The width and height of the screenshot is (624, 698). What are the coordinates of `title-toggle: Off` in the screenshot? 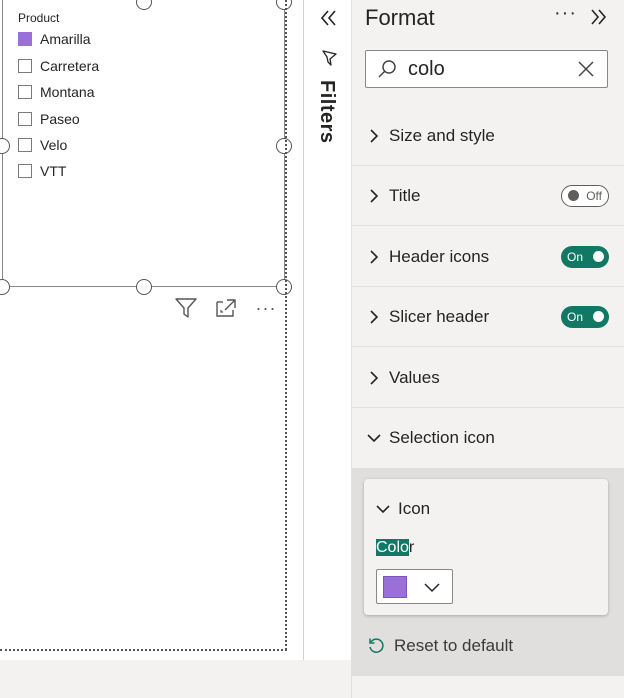 It's located at (585, 195).